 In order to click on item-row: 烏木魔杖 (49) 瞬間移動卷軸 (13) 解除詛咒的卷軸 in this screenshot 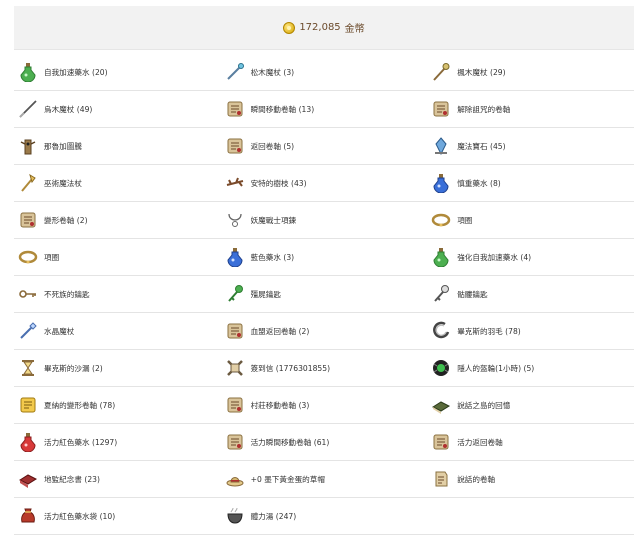, I will do `click(324, 109)`.